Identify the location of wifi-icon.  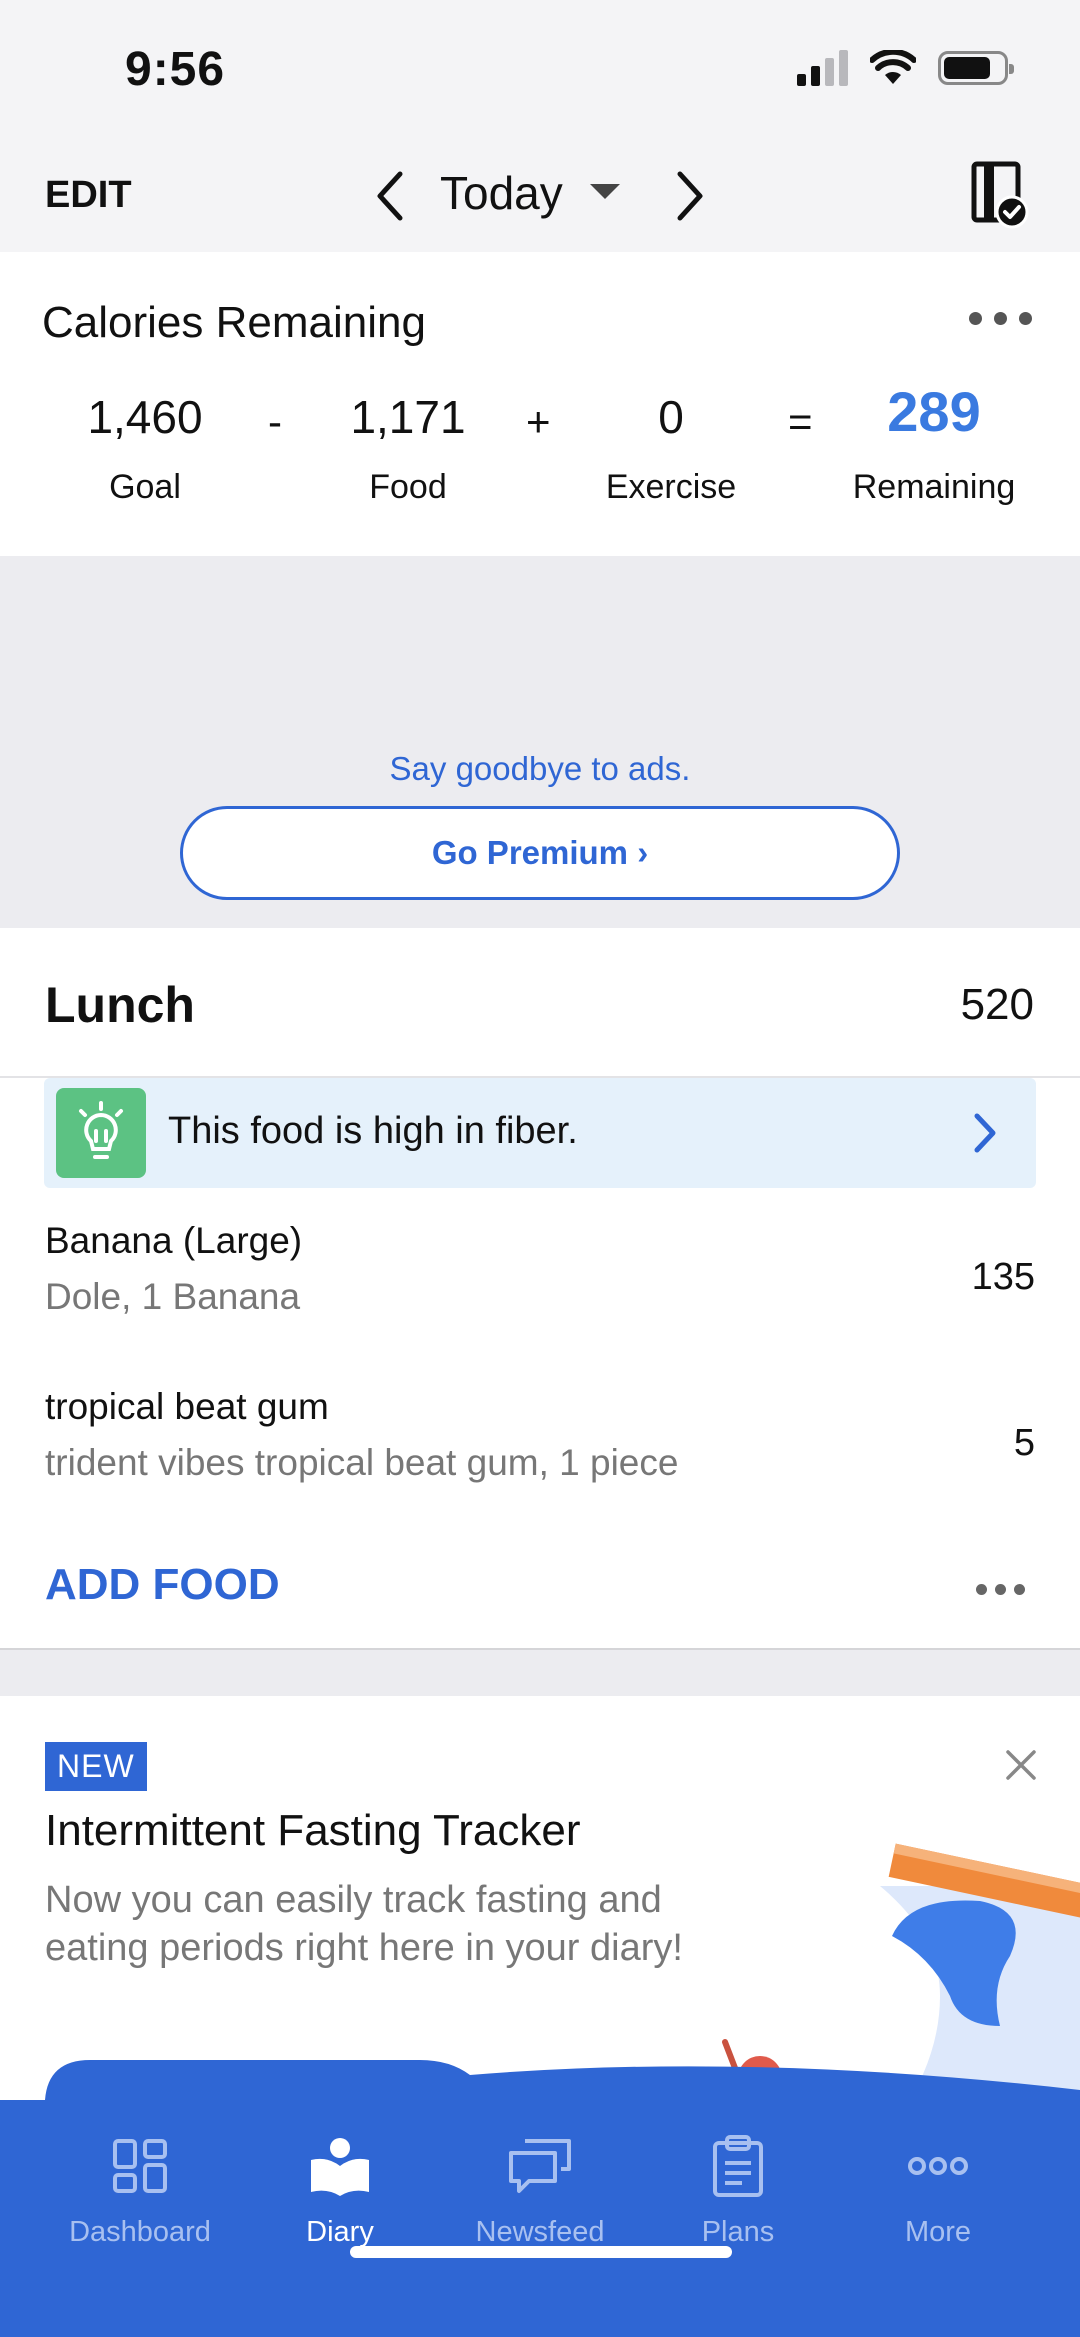
(893, 67).